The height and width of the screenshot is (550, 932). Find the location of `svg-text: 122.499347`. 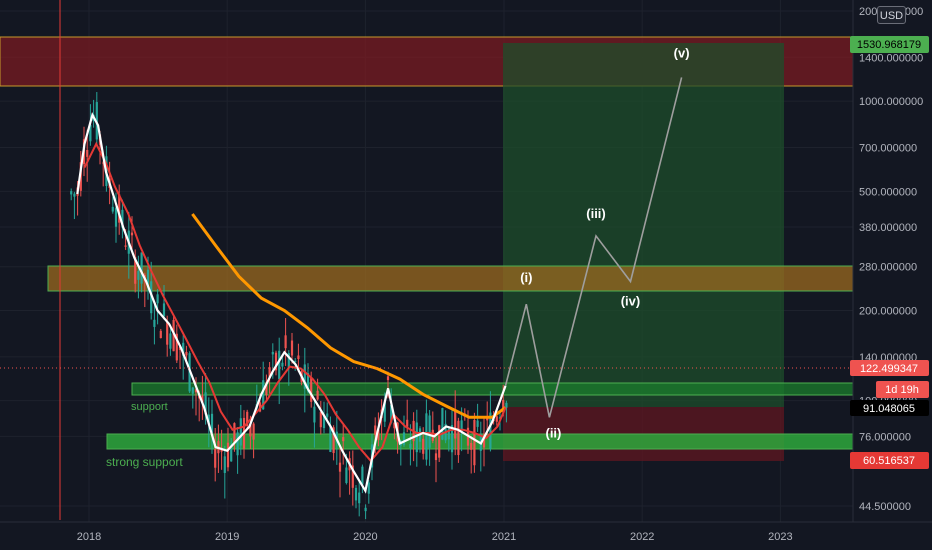

svg-text: 122.499347 is located at coordinates (889, 369).